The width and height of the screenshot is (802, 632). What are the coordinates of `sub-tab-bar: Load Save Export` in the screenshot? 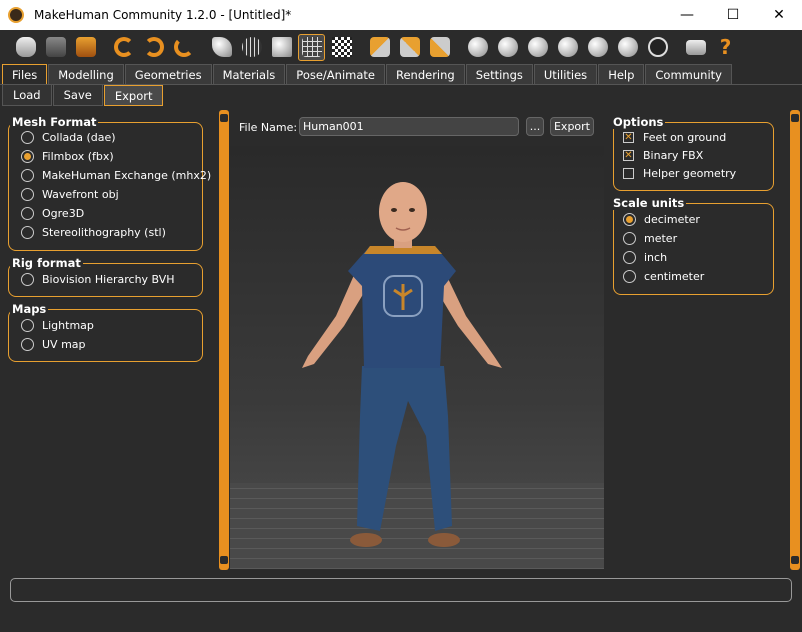 It's located at (401, 95).